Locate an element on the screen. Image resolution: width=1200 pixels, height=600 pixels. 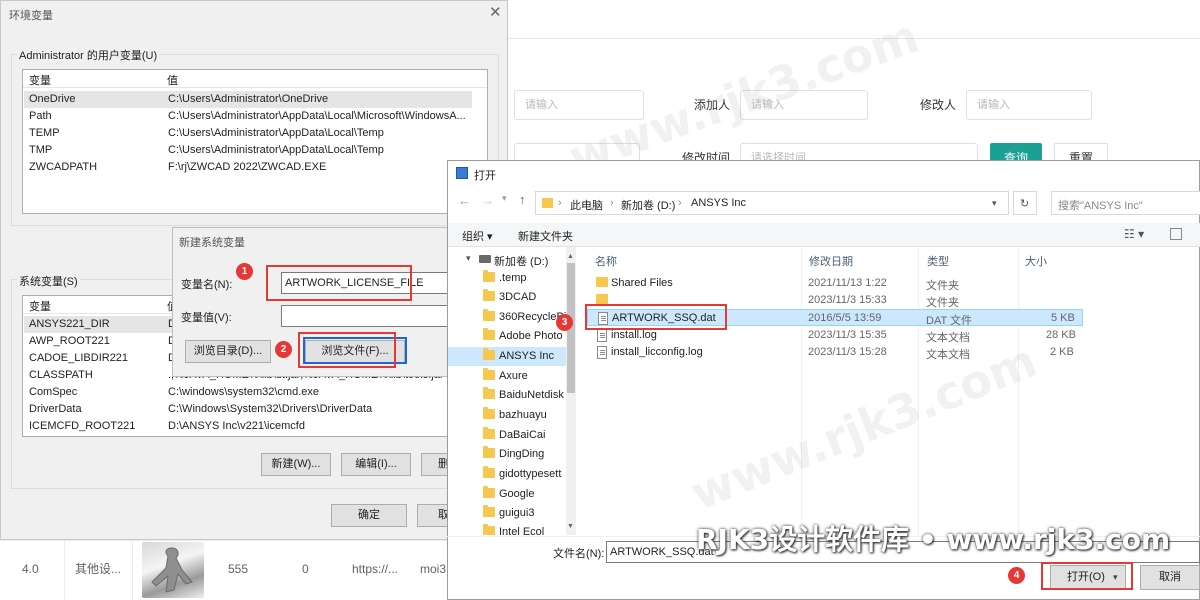
tree-item-selected: ANSYS Inc is located at coordinates (507, 356).